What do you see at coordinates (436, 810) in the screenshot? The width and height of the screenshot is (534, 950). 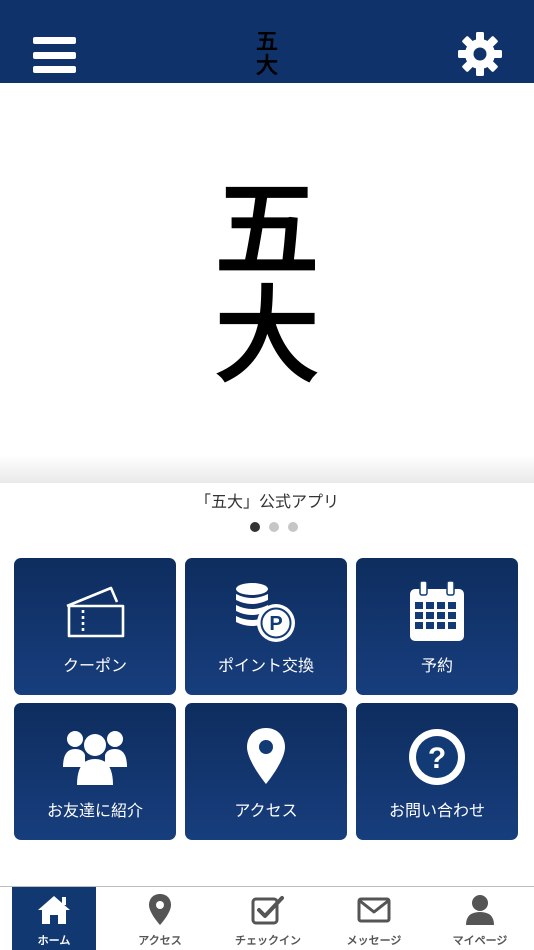 I see `contact-label: お問い合わせ` at bounding box center [436, 810].